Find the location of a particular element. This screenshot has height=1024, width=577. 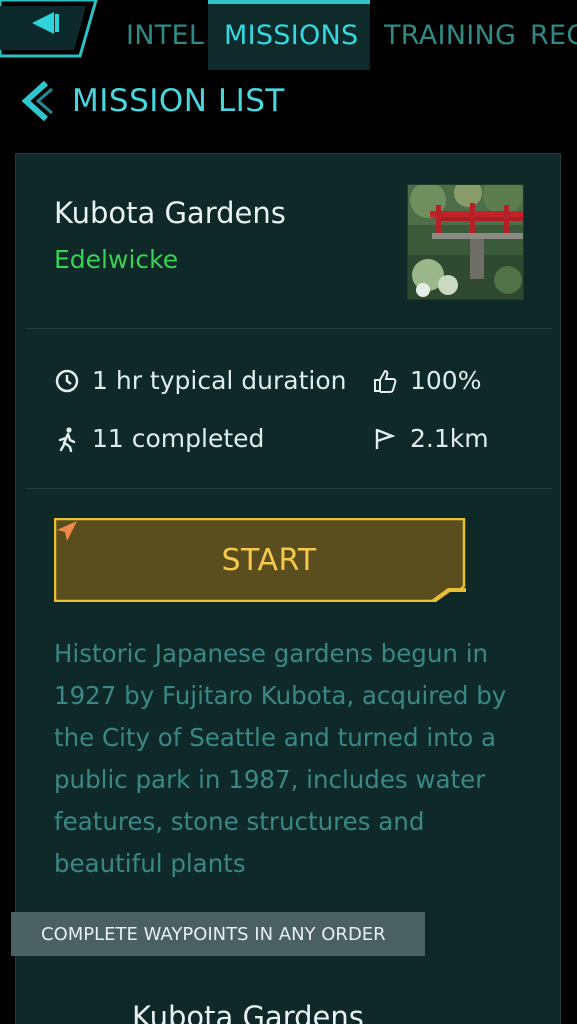

mission-title: Kubota Gardens is located at coordinates (170, 213).